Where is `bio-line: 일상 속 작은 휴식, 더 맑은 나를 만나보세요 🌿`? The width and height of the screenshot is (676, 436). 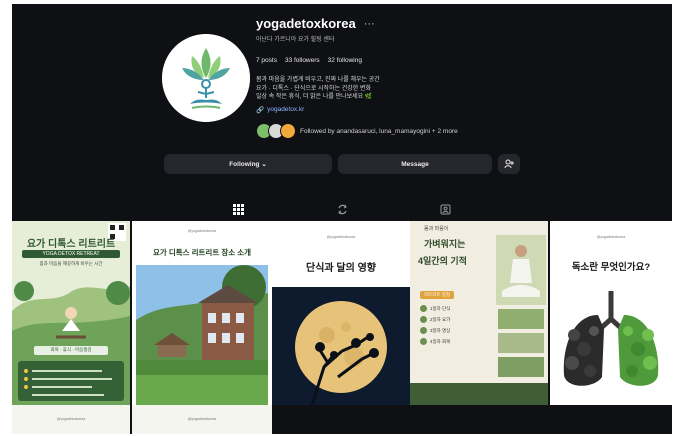
bio-line: 일상 속 작은 휴식, 더 맑은 나를 만나보세요 🌿 is located at coordinates (314, 97).